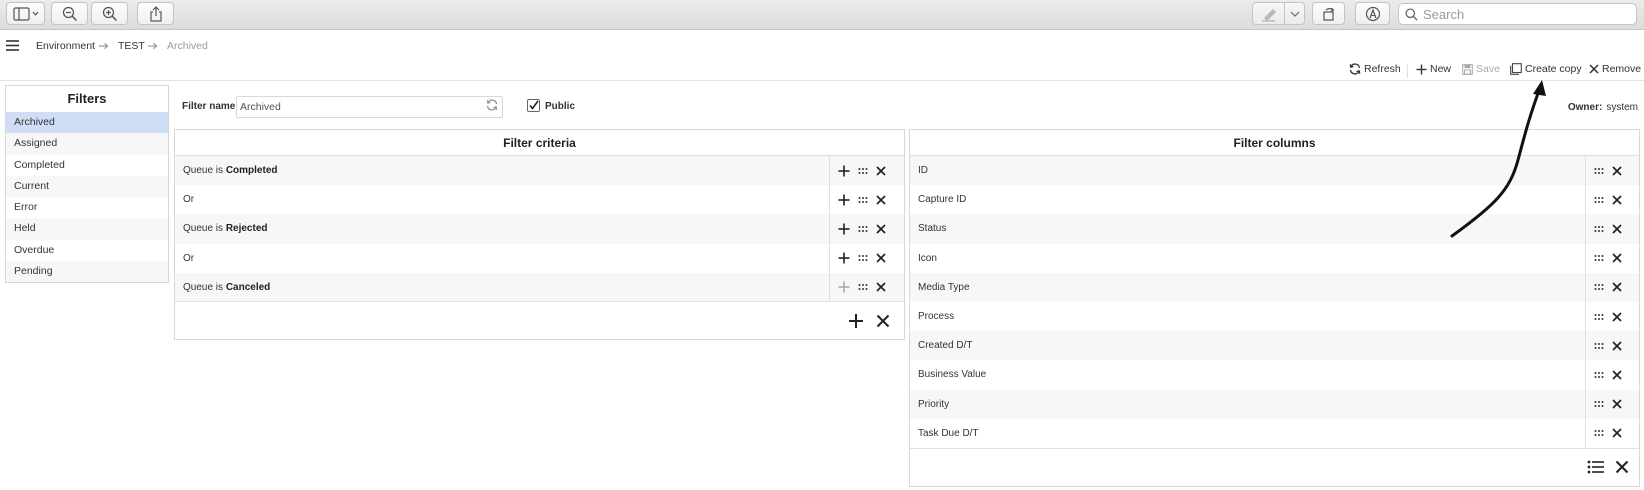  Describe the element at coordinates (87, 250) in the screenshot. I see `filter-item-overdue: Overdue` at that location.